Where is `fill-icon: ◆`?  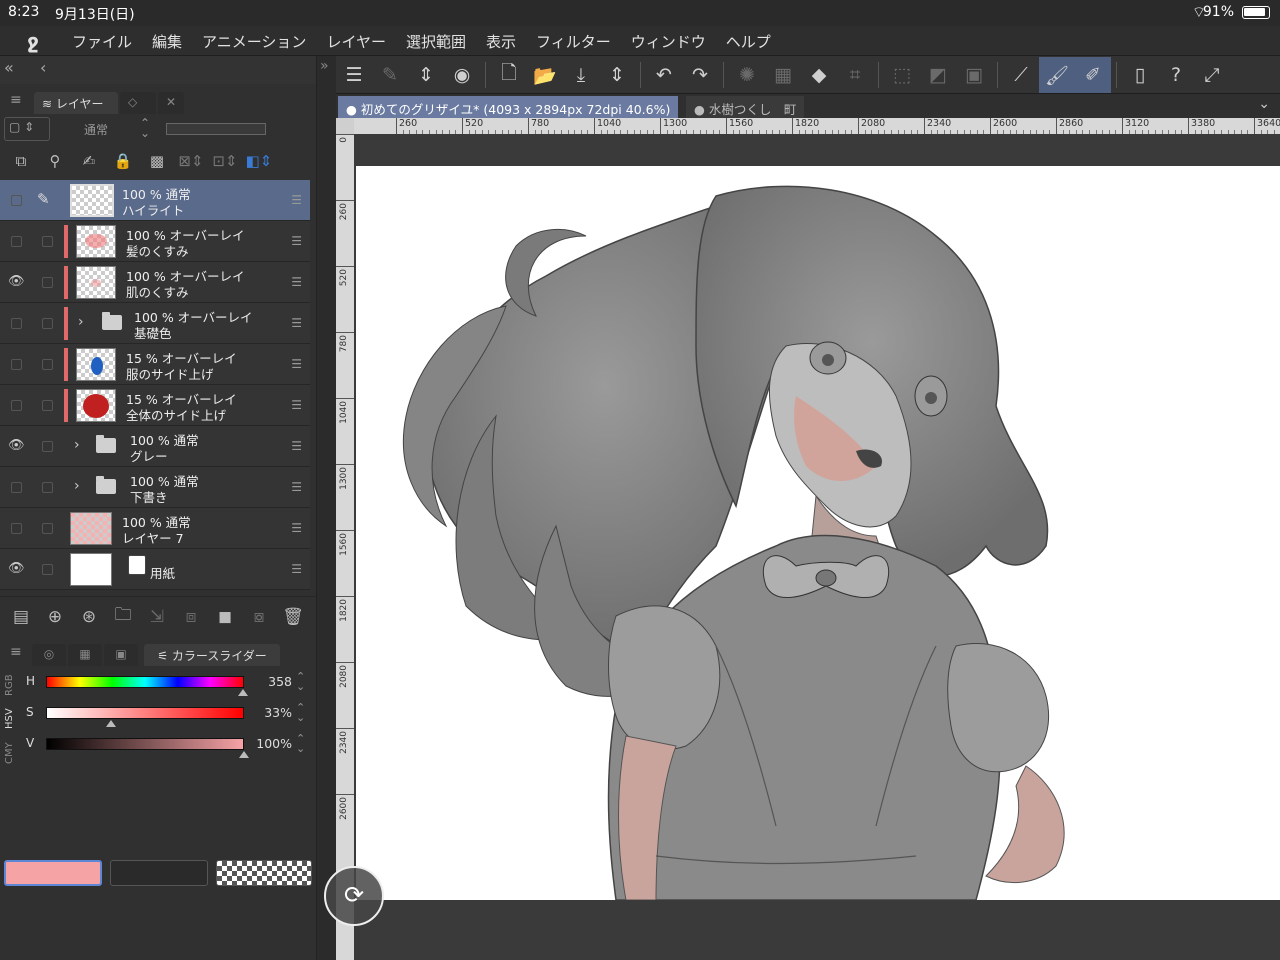
fill-icon: ◆ is located at coordinates (819, 75).